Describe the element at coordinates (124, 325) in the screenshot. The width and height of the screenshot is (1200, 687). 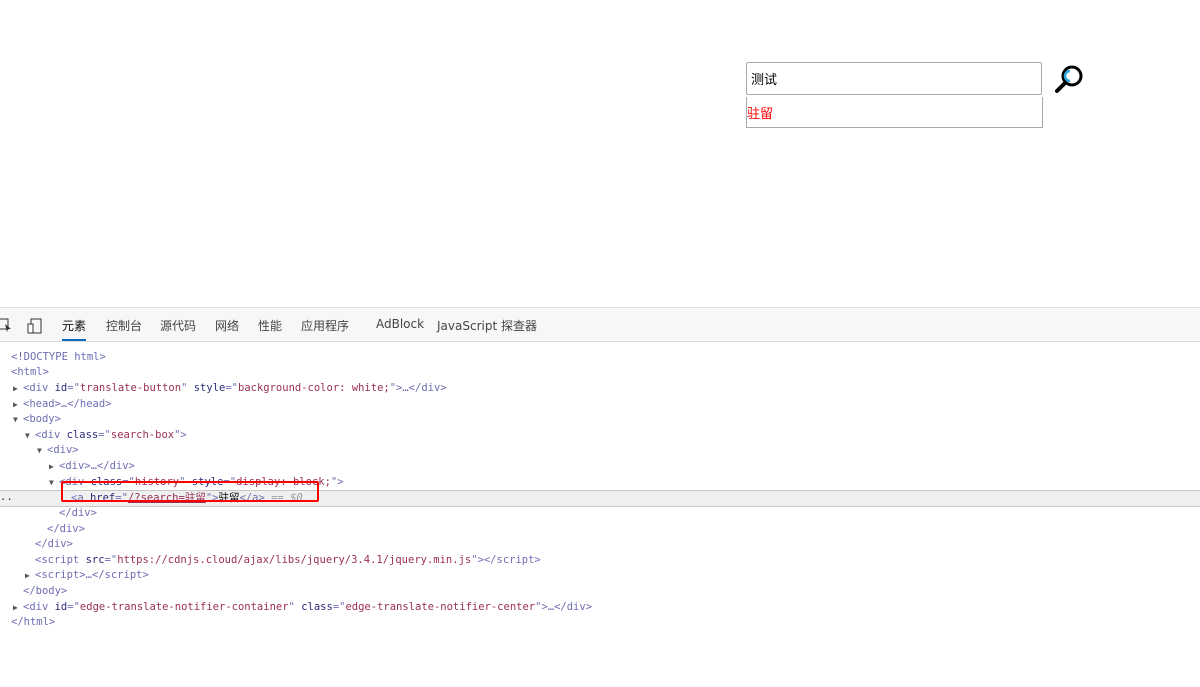
I see `tab-1: 控制台` at that location.